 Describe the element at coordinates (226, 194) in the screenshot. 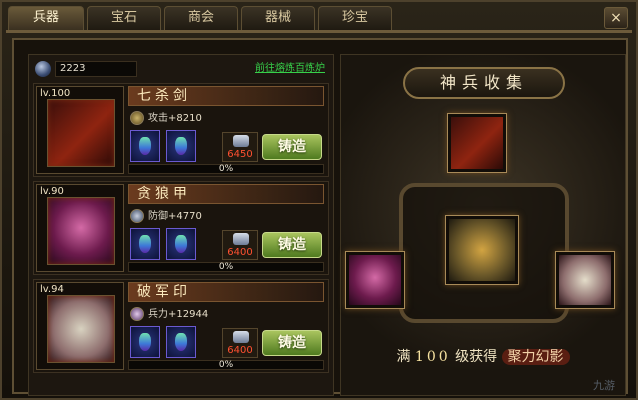

I see `weapon-name: 贪狼甲` at that location.